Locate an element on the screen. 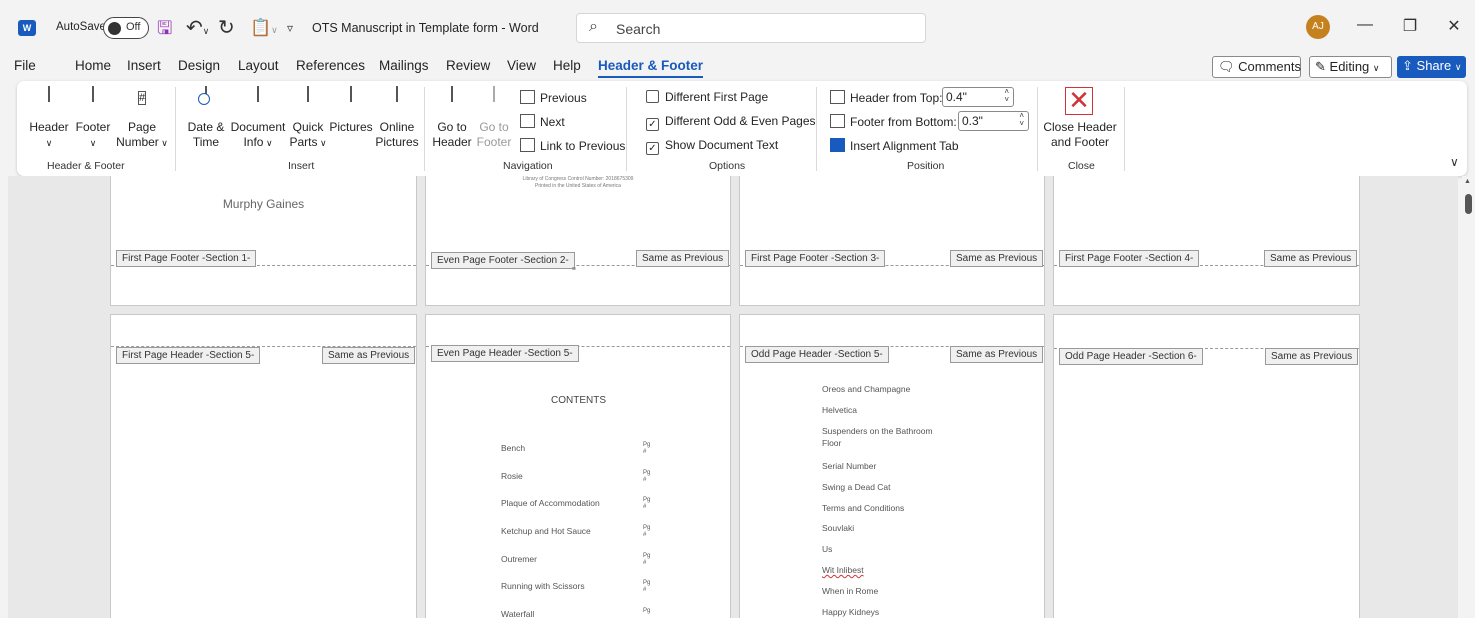  footer-from-bottom-text: Footer from Bottom: is located at coordinates (903, 122).